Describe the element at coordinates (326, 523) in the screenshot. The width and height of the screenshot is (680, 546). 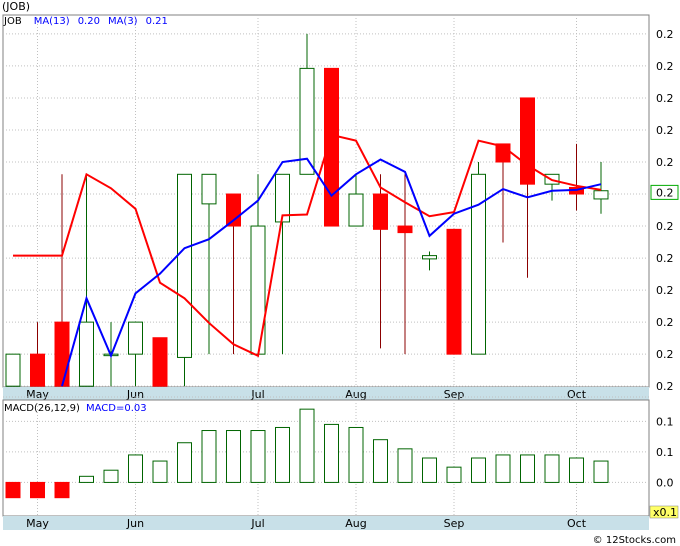
I see `macd-x-axis-band` at that location.